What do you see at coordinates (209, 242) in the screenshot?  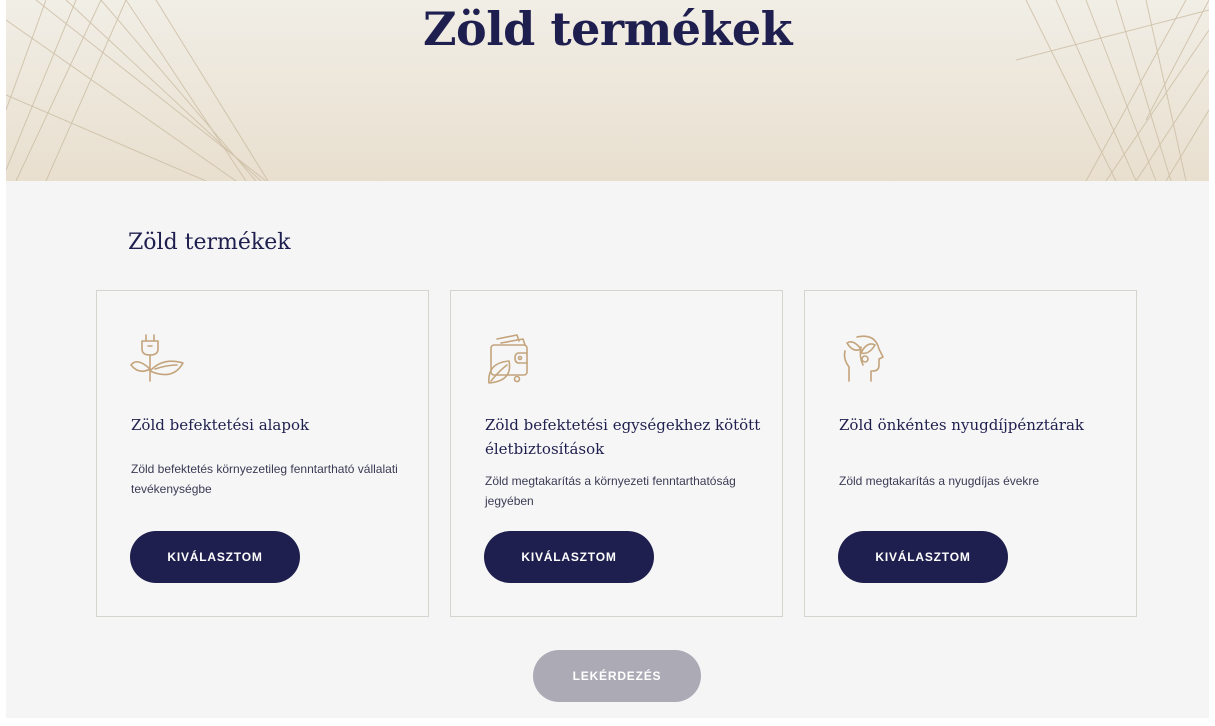 I see `section-title: Zöld termékek` at bounding box center [209, 242].